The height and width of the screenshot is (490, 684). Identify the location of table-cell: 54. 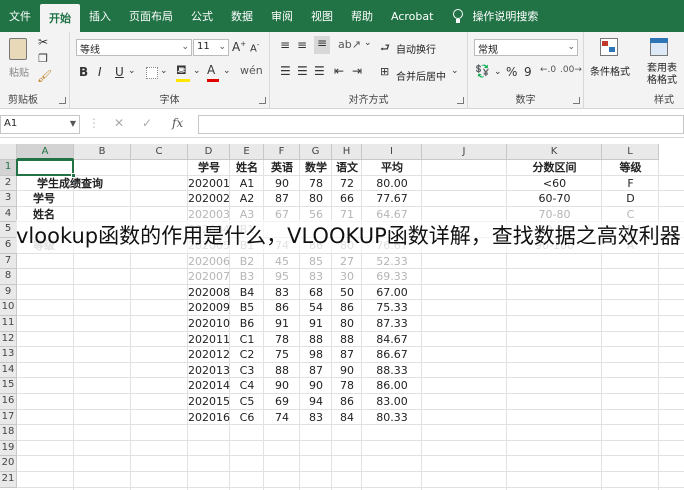
(316, 308).